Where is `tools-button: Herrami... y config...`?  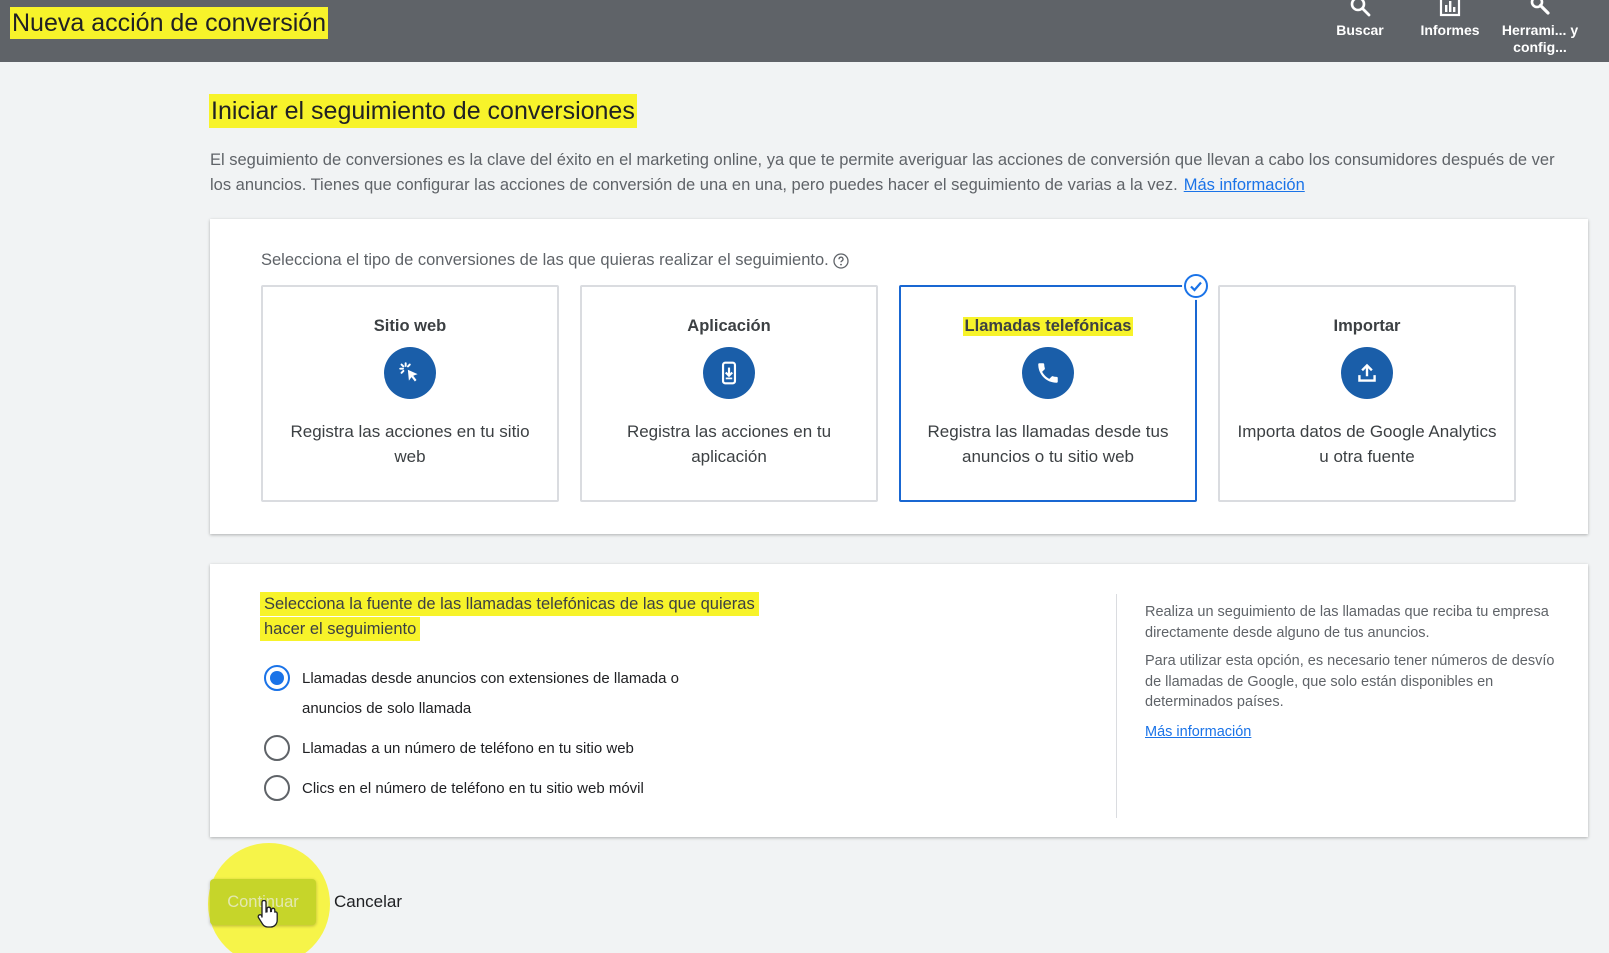
tools-button: Herrami... y config... is located at coordinates (1540, 28).